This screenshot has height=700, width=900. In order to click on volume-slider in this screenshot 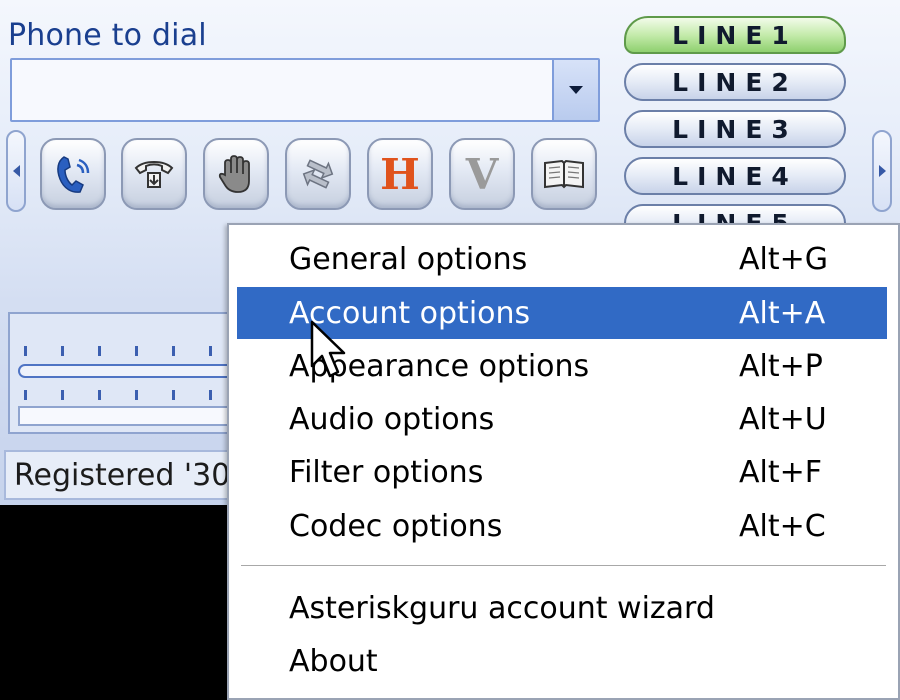, I will do `click(133, 371)`.